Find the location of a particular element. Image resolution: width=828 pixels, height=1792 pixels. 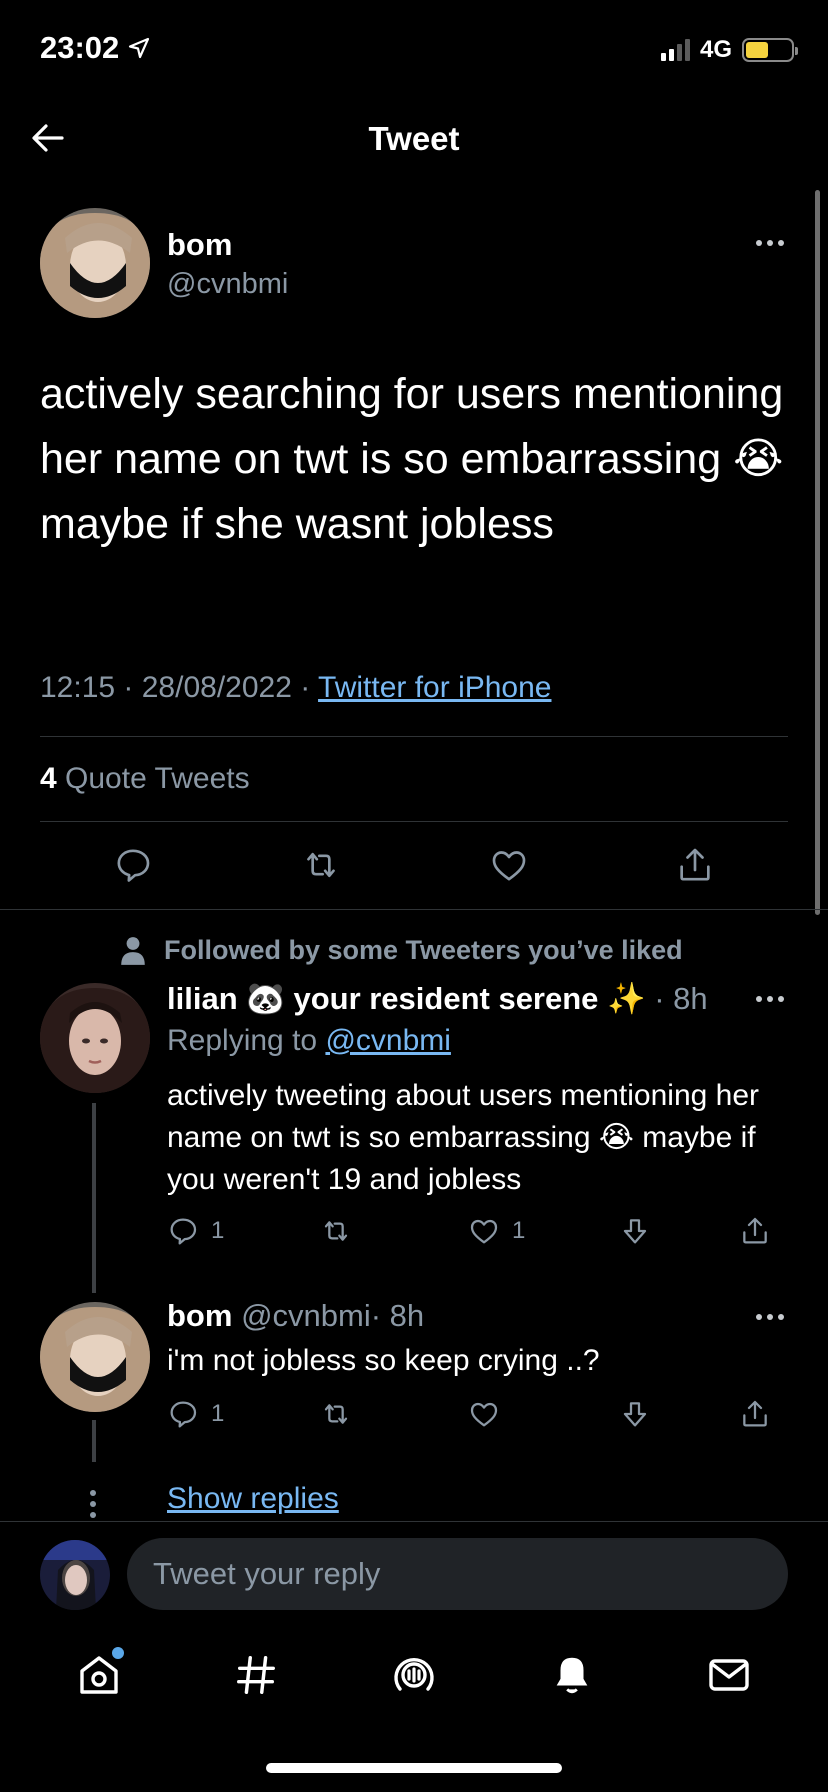

notifications-bell-icon is located at coordinates (571, 1675).